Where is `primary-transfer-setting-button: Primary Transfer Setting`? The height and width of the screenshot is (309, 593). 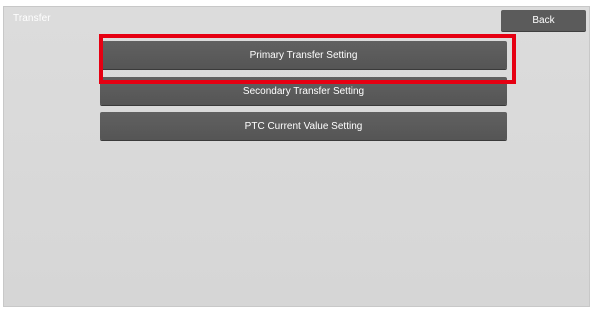
primary-transfer-setting-button: Primary Transfer Setting is located at coordinates (303, 55).